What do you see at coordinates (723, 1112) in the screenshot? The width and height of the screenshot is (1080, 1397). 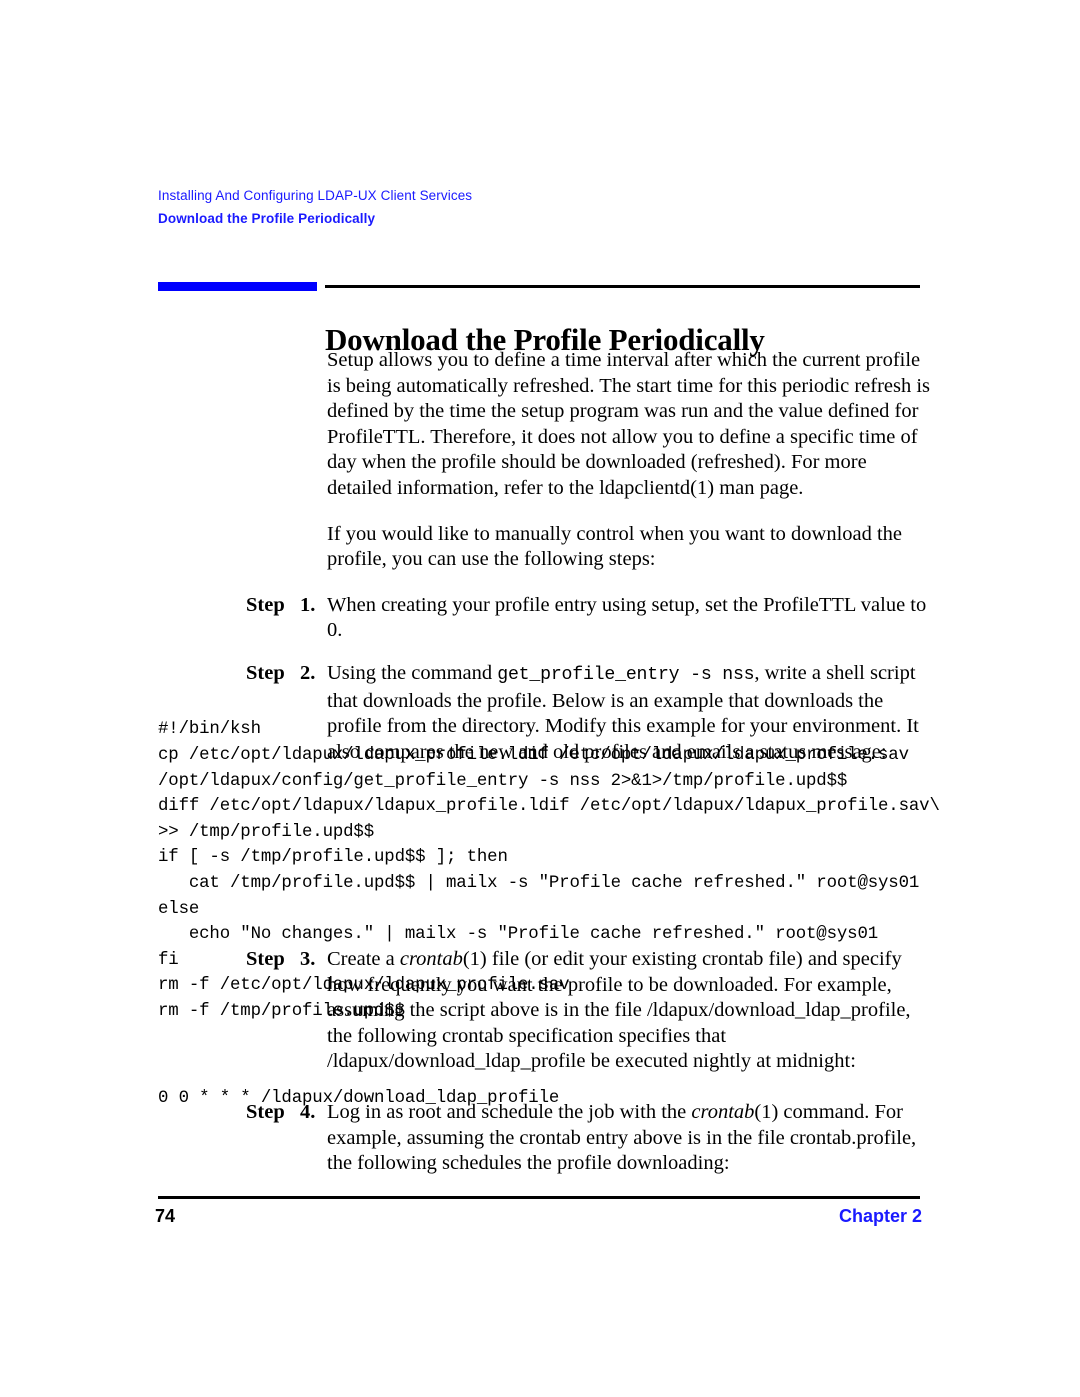 I see `step-text-4-italic: crontab` at bounding box center [723, 1112].